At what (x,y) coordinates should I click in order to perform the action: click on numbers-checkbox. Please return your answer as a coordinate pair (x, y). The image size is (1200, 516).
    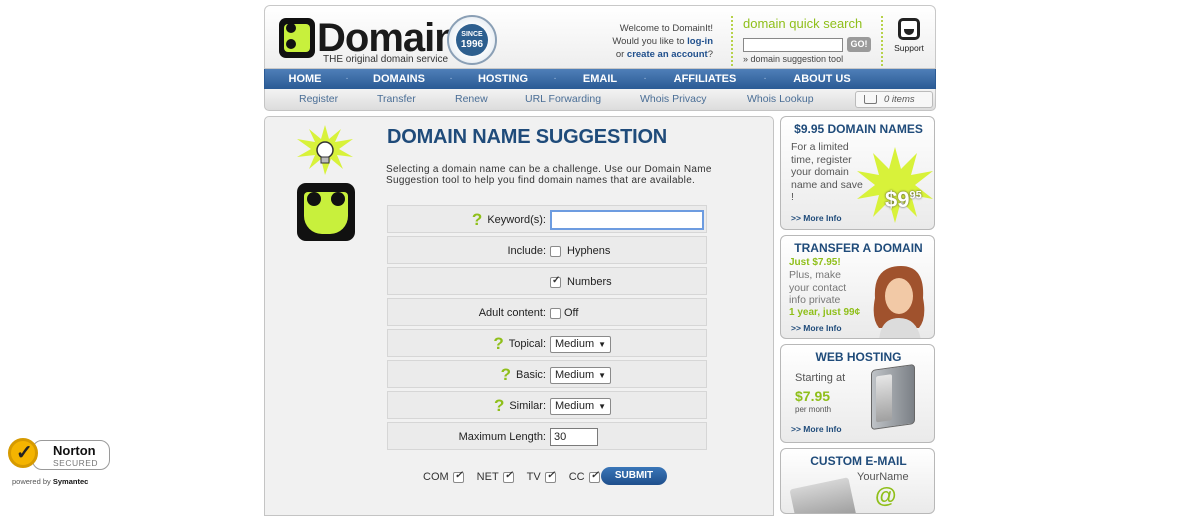
    Looking at the image, I should click on (555, 281).